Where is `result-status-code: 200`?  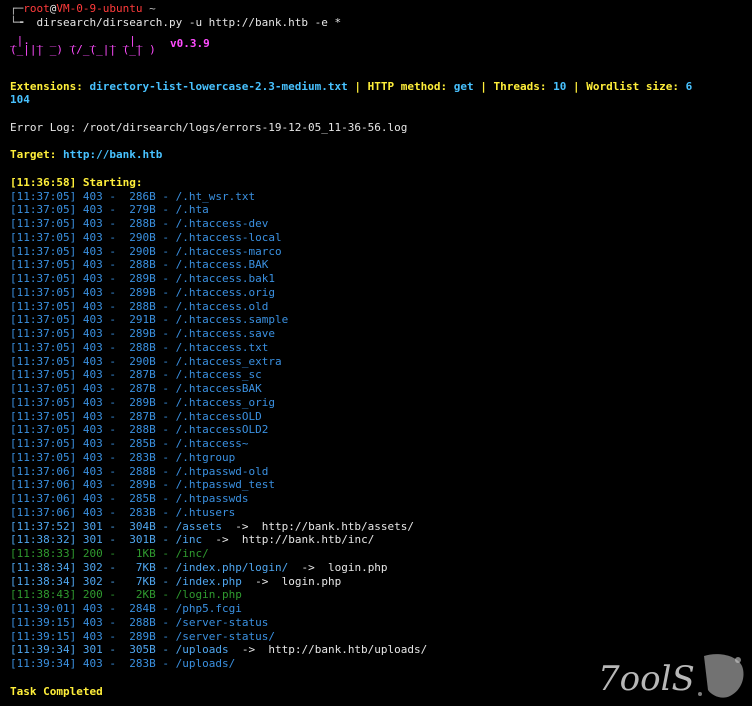 result-status-code: 200 is located at coordinates (92, 595).